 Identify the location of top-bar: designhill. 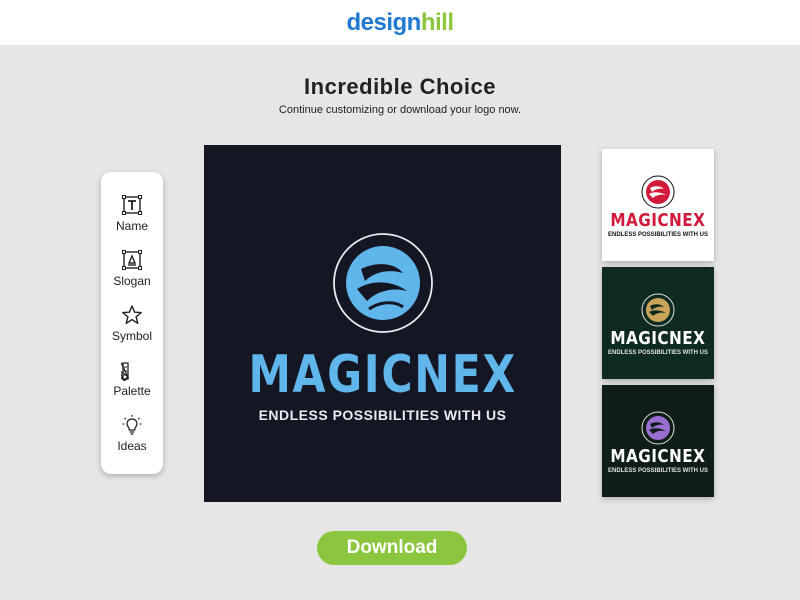
(400, 22).